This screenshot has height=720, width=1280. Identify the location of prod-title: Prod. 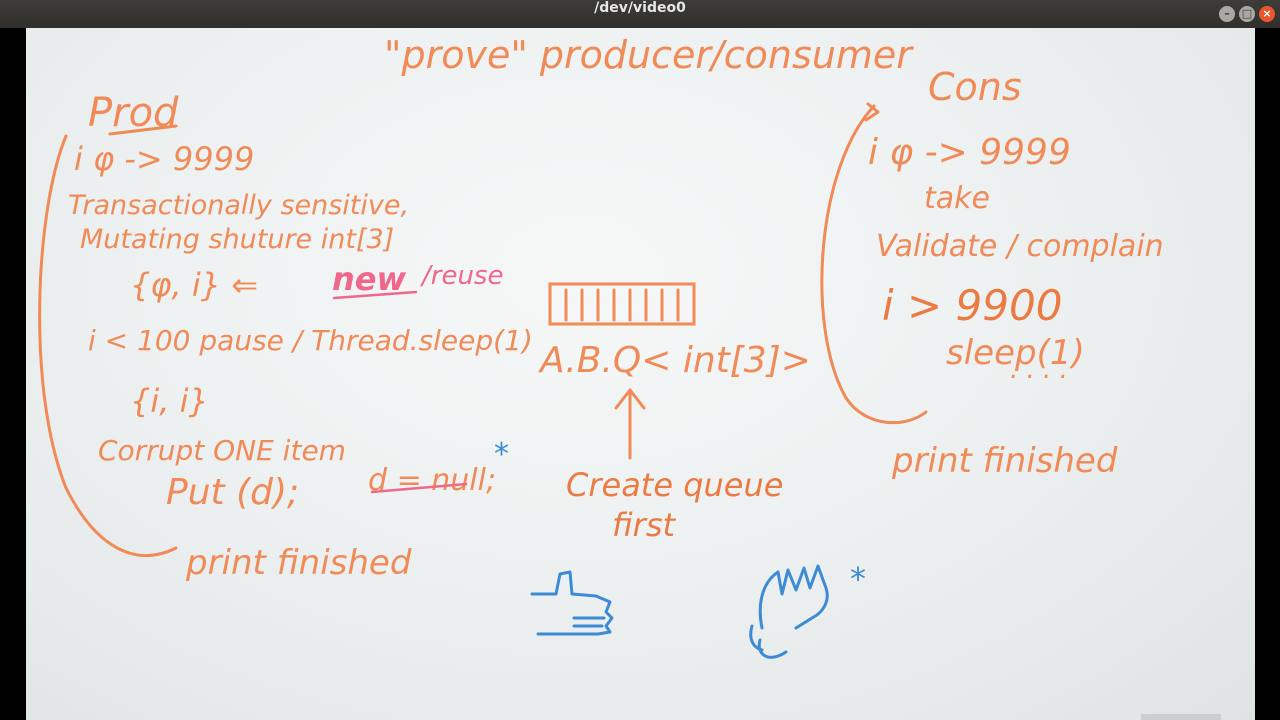
(133, 113).